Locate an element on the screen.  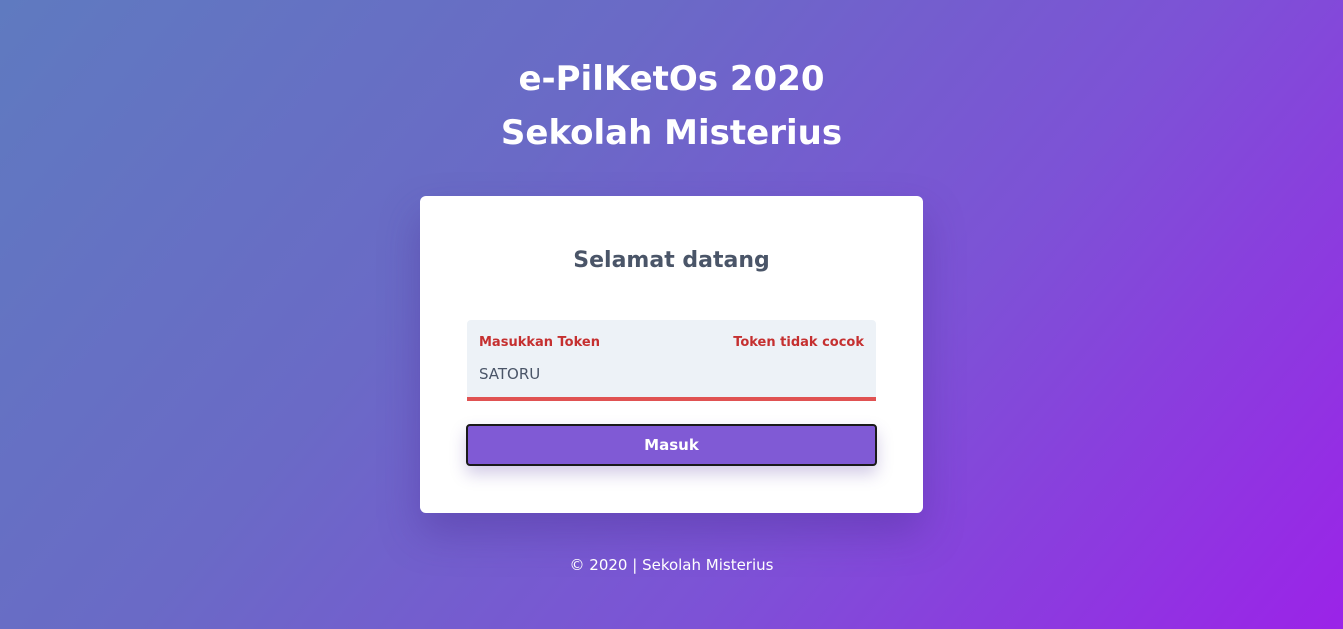
footer-copyright: © 2020 | Sekolah Misterius is located at coordinates (671, 565).